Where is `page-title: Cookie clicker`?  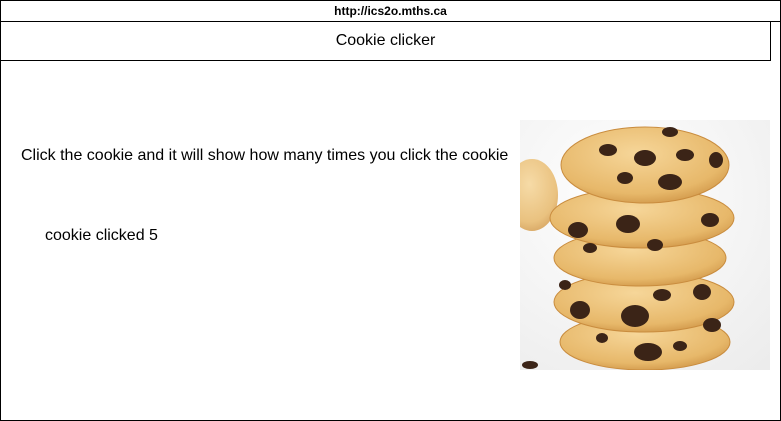 page-title: Cookie clicker is located at coordinates (385, 40).